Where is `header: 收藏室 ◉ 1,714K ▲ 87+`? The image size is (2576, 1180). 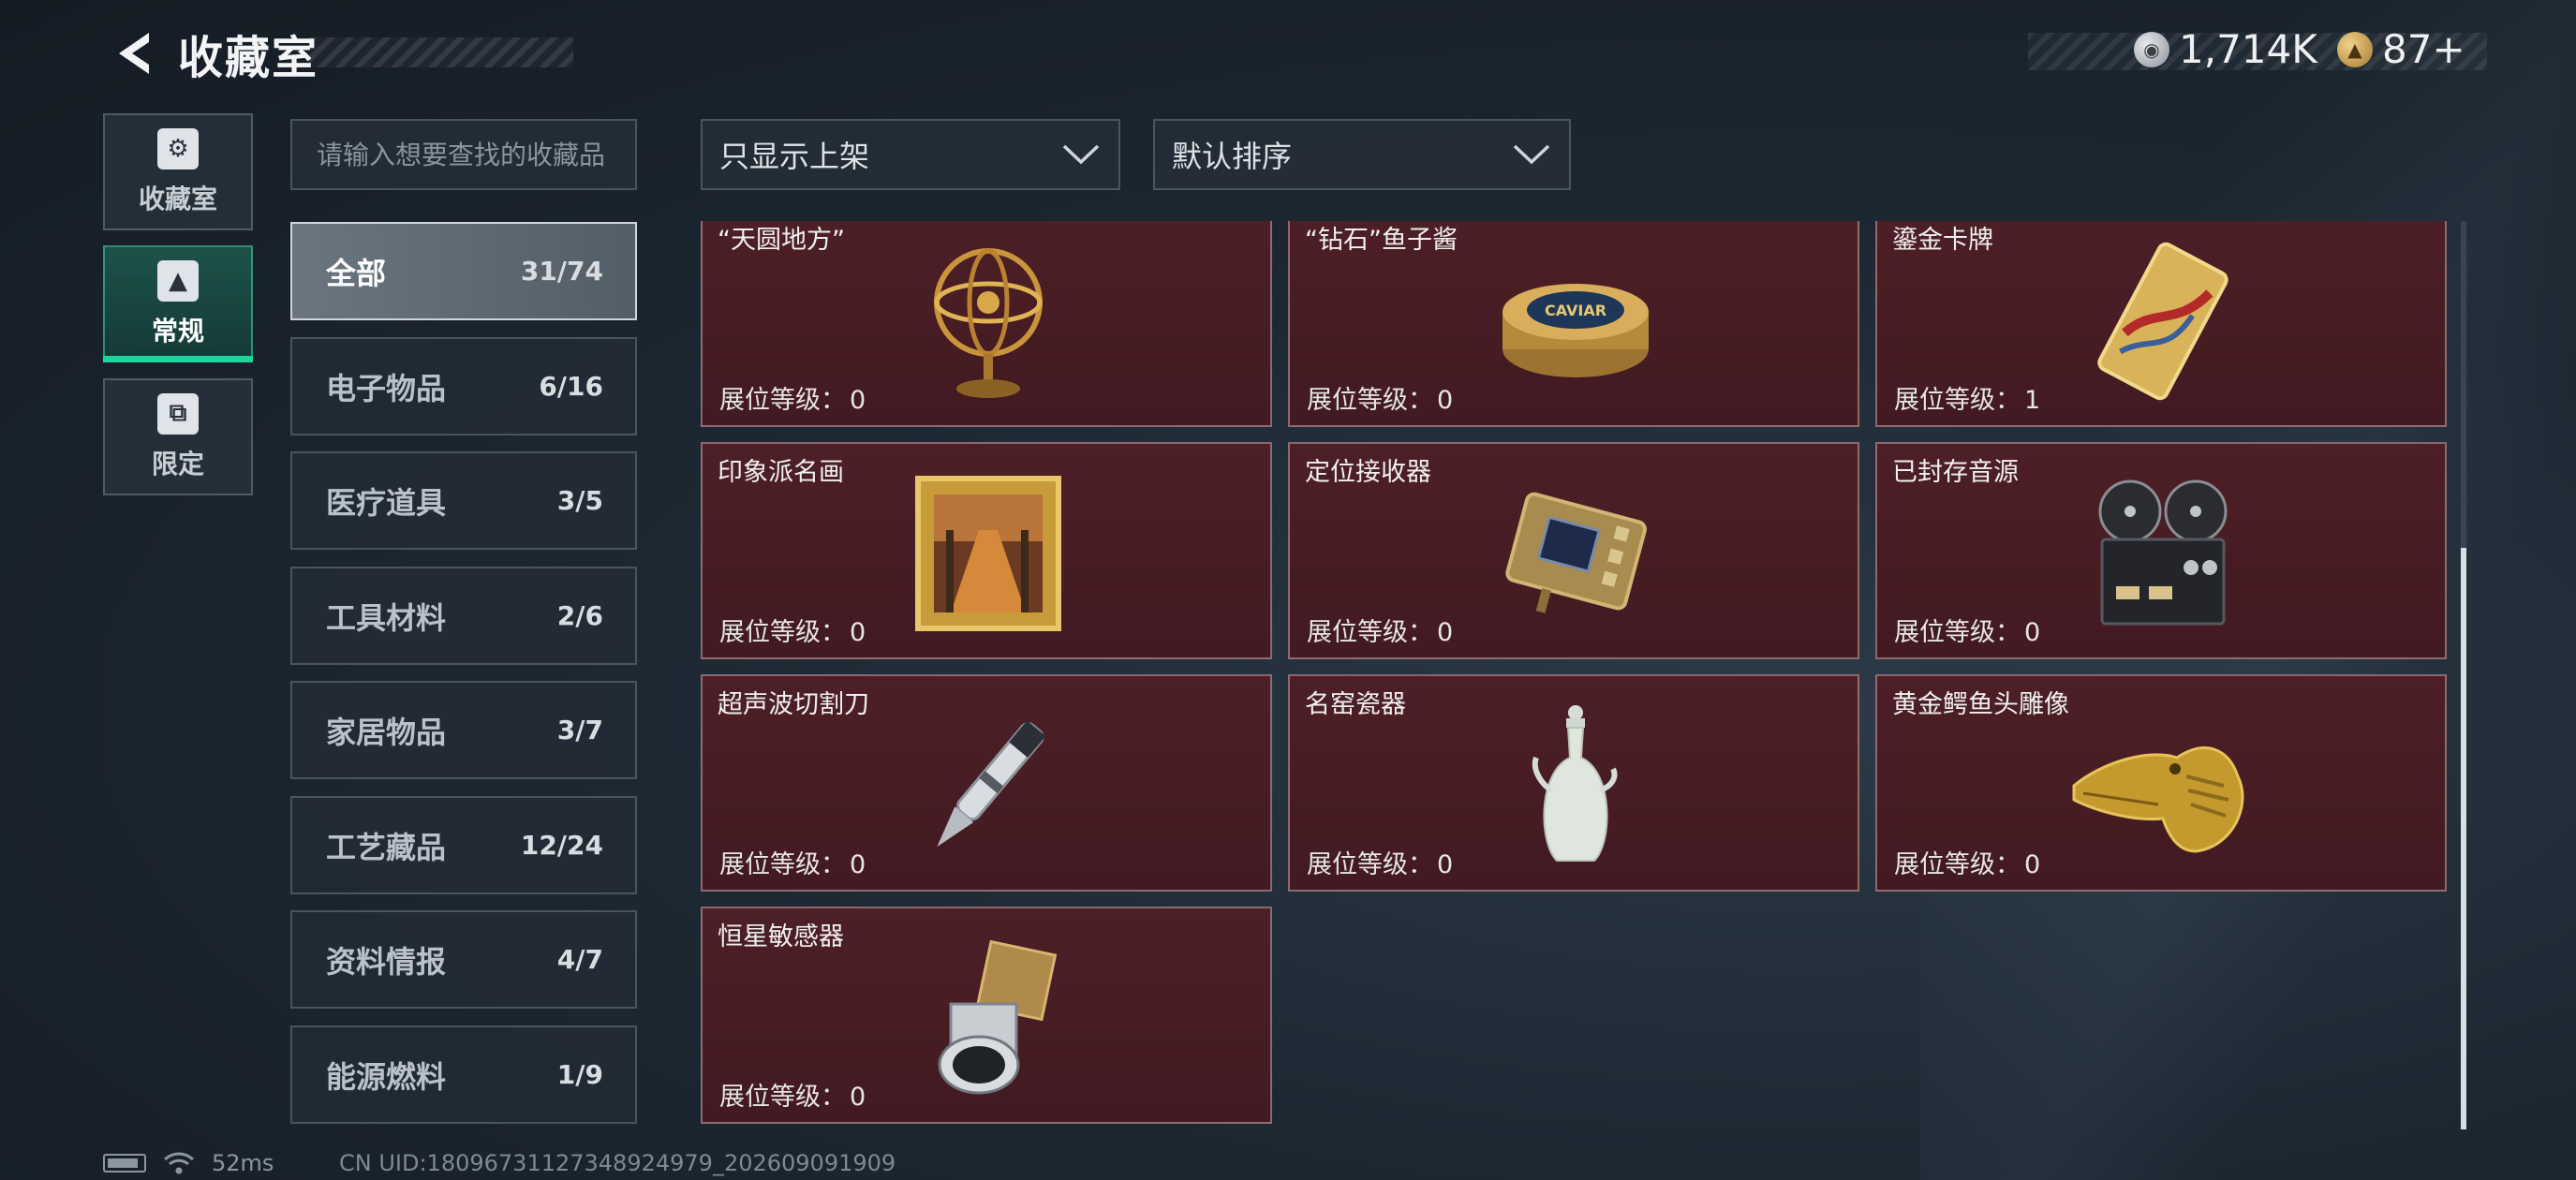
header: 收藏室 ◉ 1,714K ▲ 87+ is located at coordinates (1288, 54).